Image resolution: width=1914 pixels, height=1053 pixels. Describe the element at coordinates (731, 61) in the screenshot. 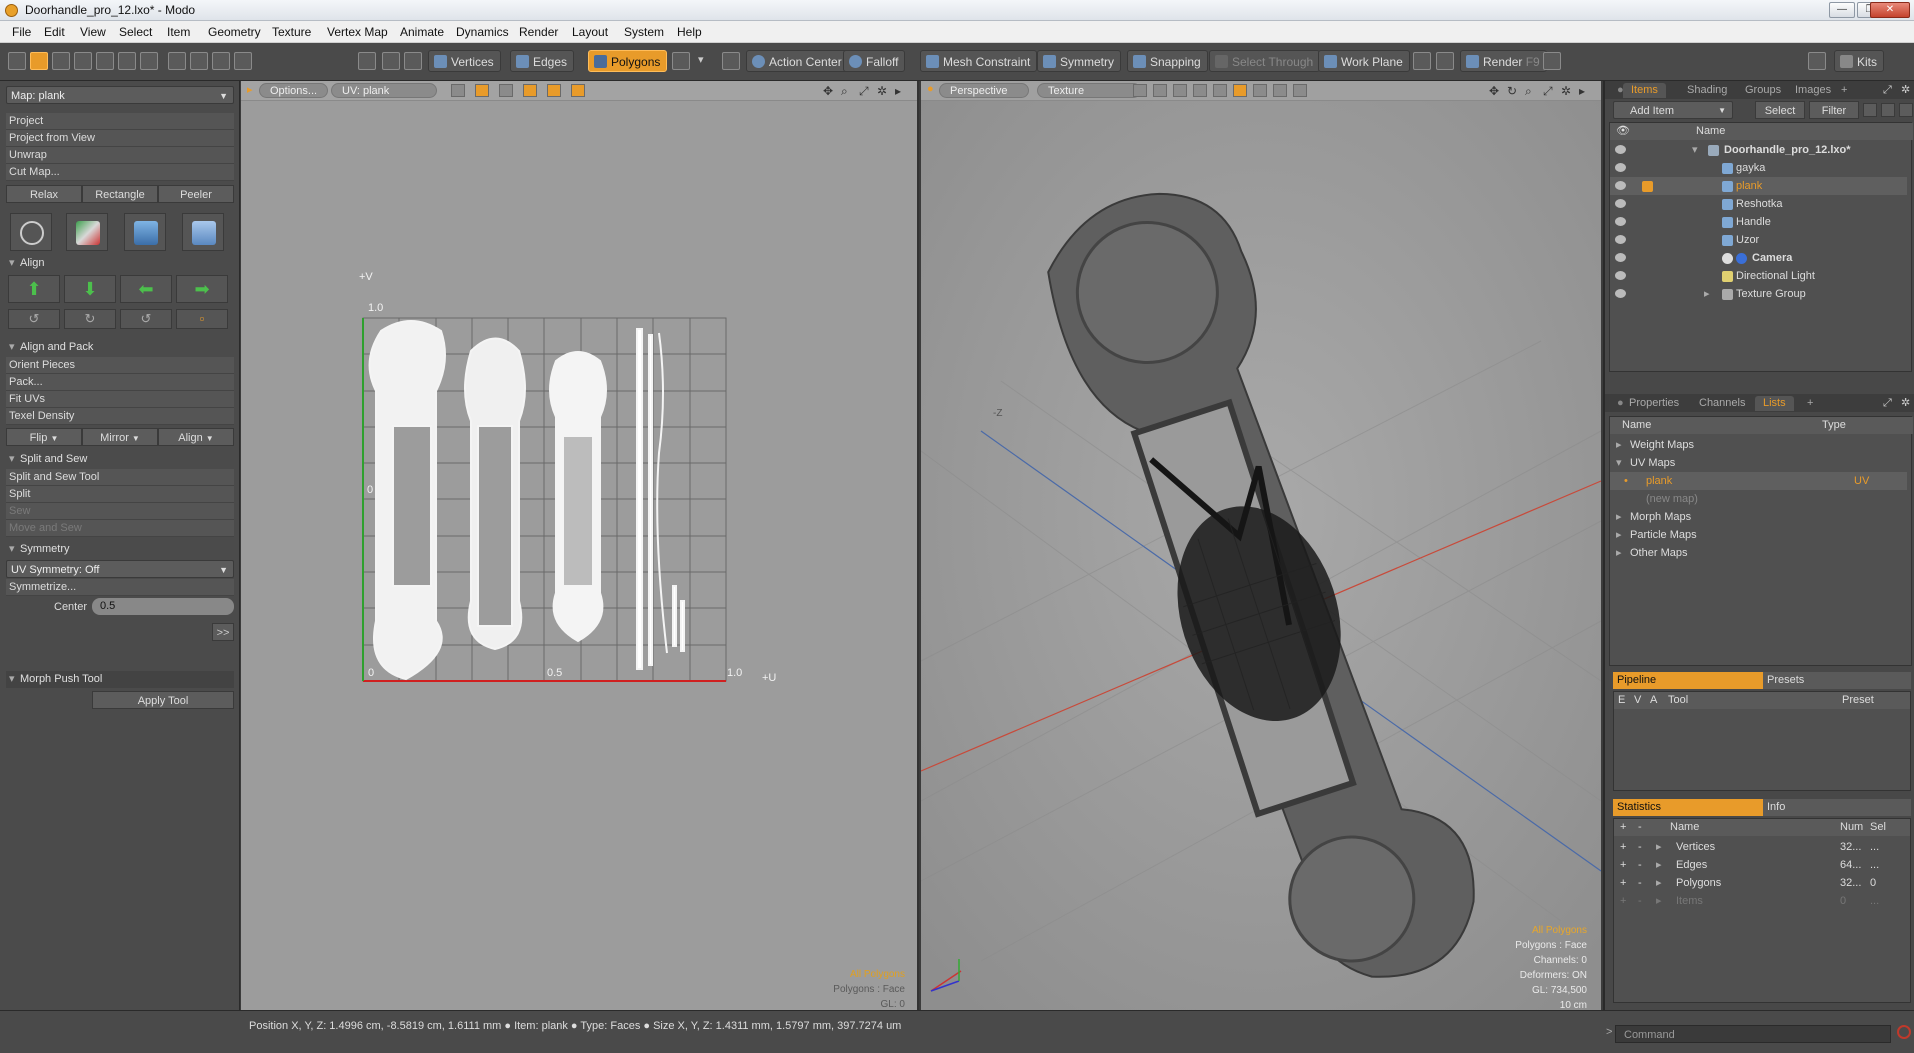

I see `auto-select-icon` at that location.